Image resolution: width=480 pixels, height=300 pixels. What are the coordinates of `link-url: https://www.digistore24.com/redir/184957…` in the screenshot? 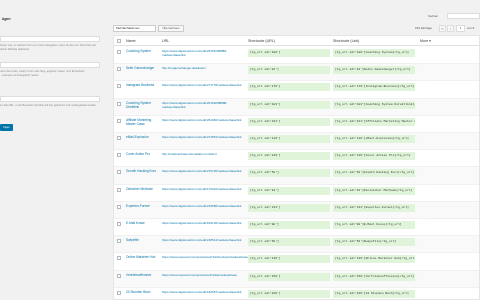 It's located at (205, 292).